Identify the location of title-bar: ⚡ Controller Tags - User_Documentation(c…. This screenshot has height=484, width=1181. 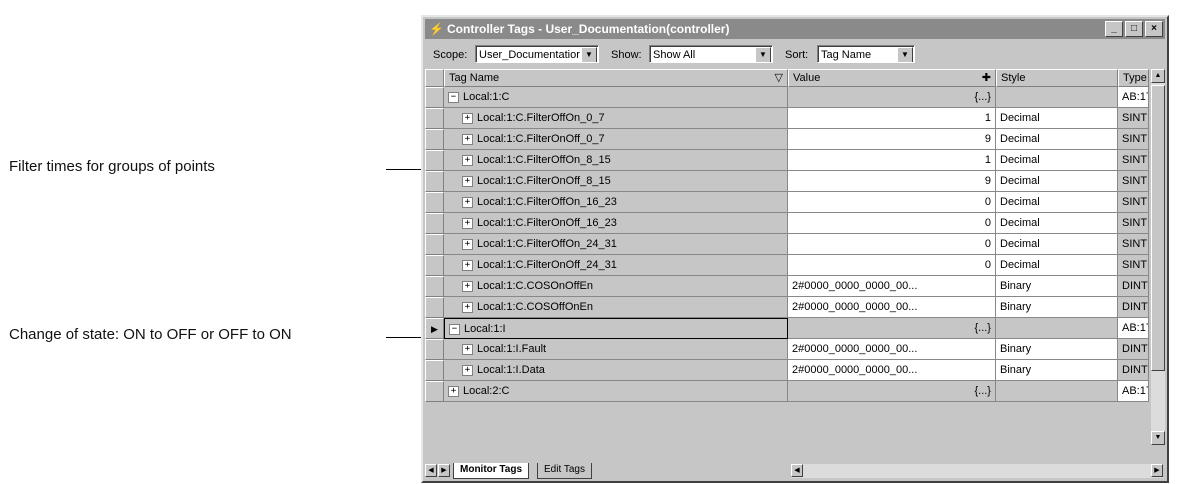
(795, 29).